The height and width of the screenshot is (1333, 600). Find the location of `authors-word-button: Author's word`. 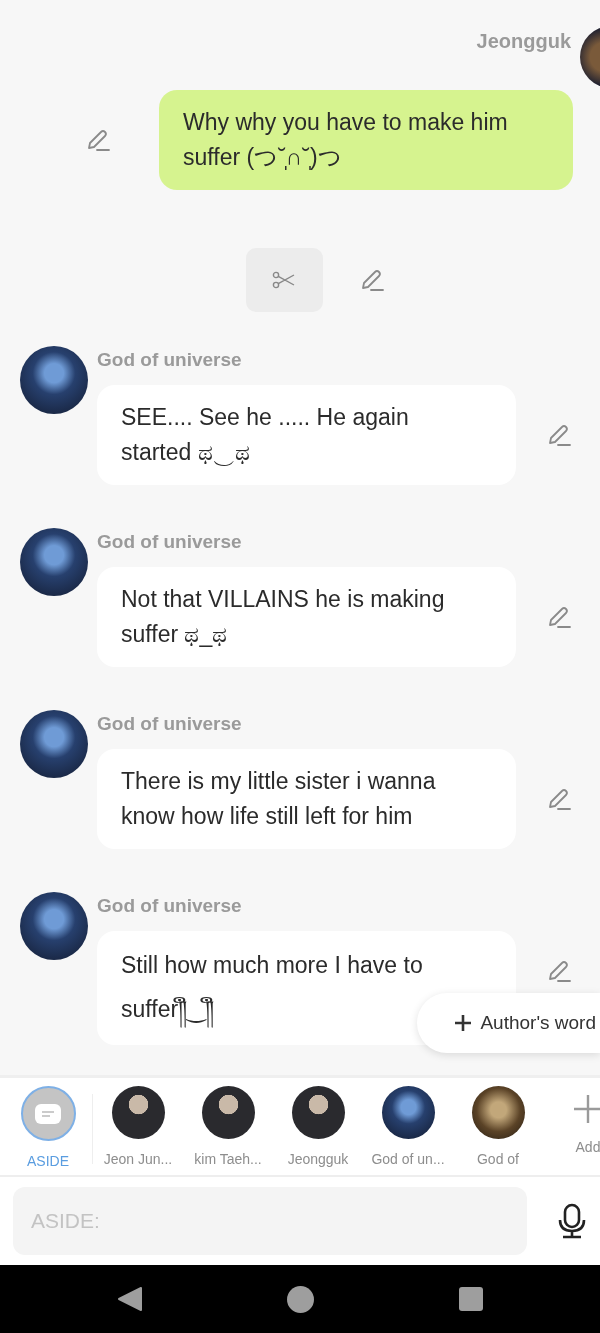

authors-word-button: Author's word is located at coordinates (508, 1023).